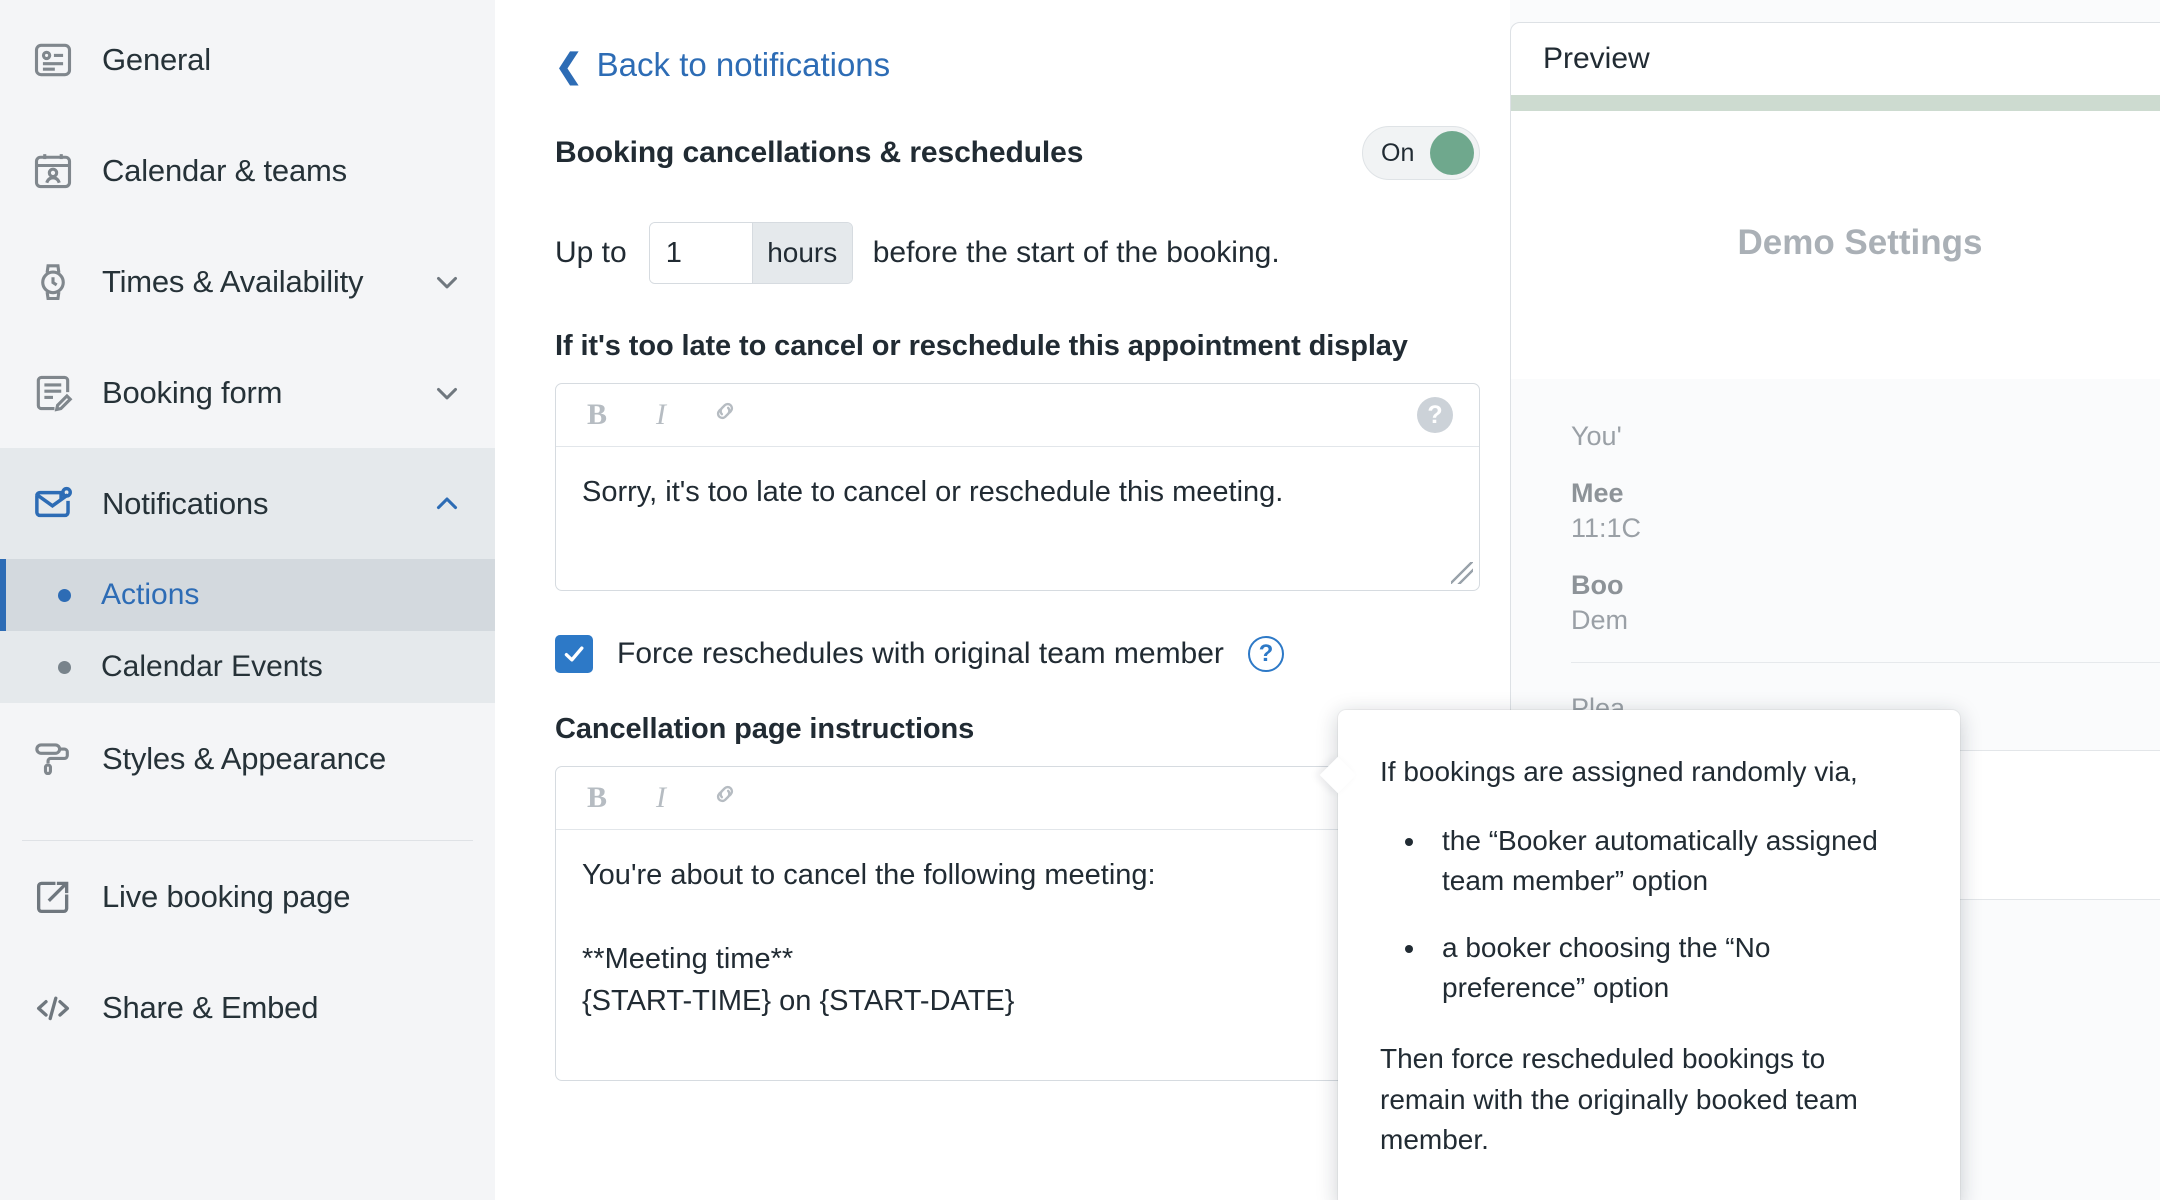  I want to click on booking-cancellations-toggle: On, so click(1421, 153).